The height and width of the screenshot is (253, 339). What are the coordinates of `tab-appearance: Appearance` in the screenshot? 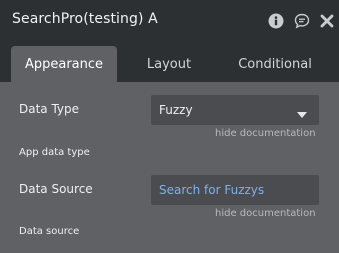 It's located at (64, 64).